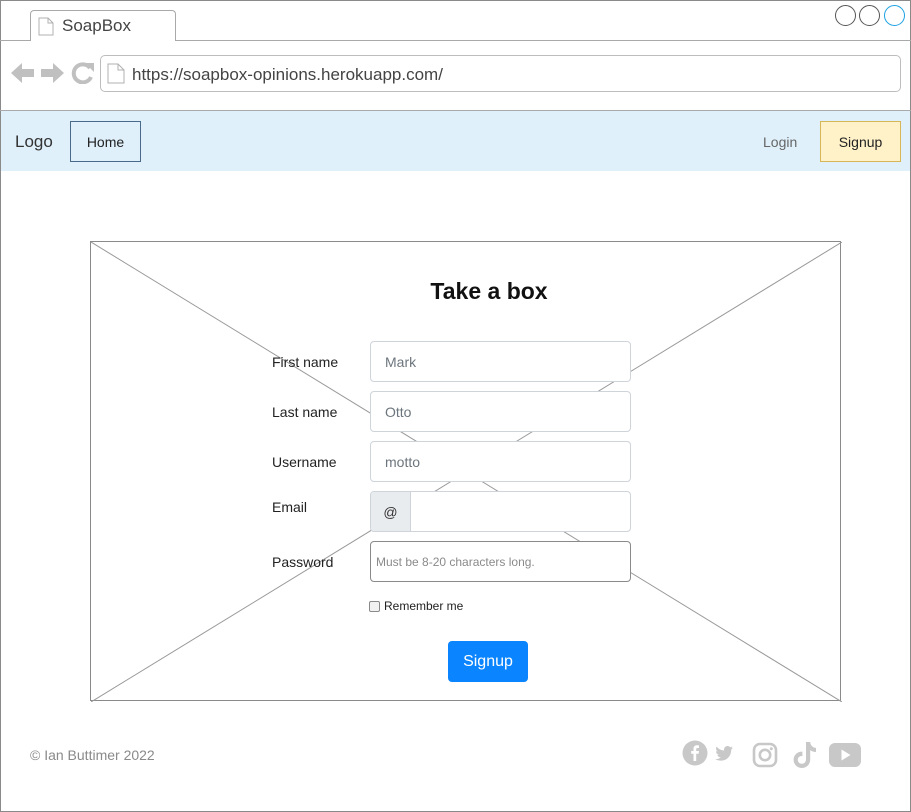 This screenshot has width=911, height=812. I want to click on forward-arrow-icon, so click(52, 75).